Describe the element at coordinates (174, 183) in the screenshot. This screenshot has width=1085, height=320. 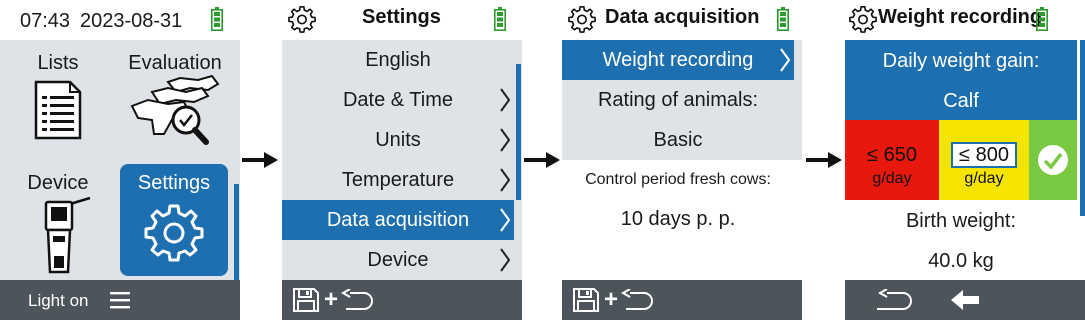
I see `tile-settings-label: Settings` at that location.